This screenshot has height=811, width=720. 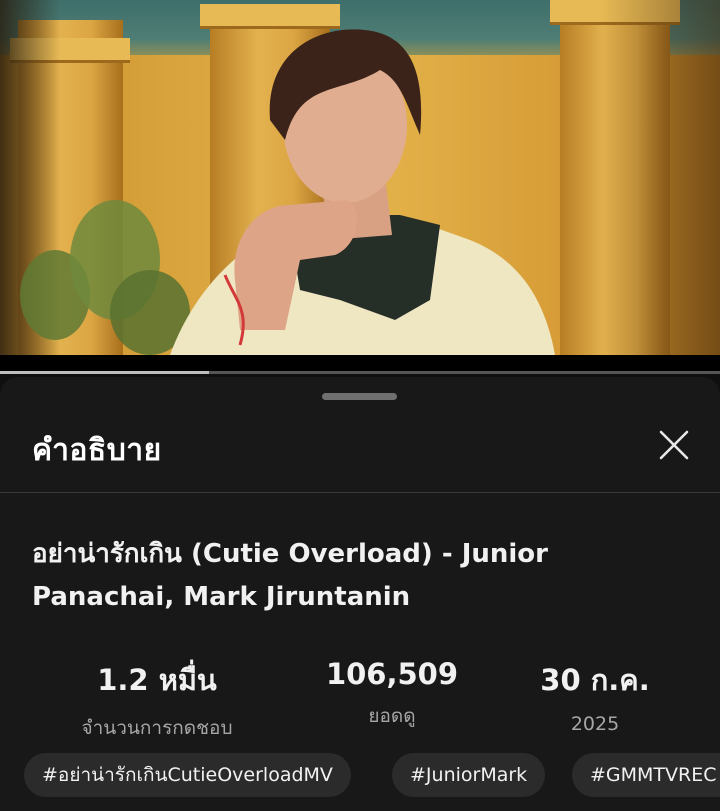 What do you see at coordinates (392, 716) in the screenshot?
I see `views-label: ยอดดู` at bounding box center [392, 716].